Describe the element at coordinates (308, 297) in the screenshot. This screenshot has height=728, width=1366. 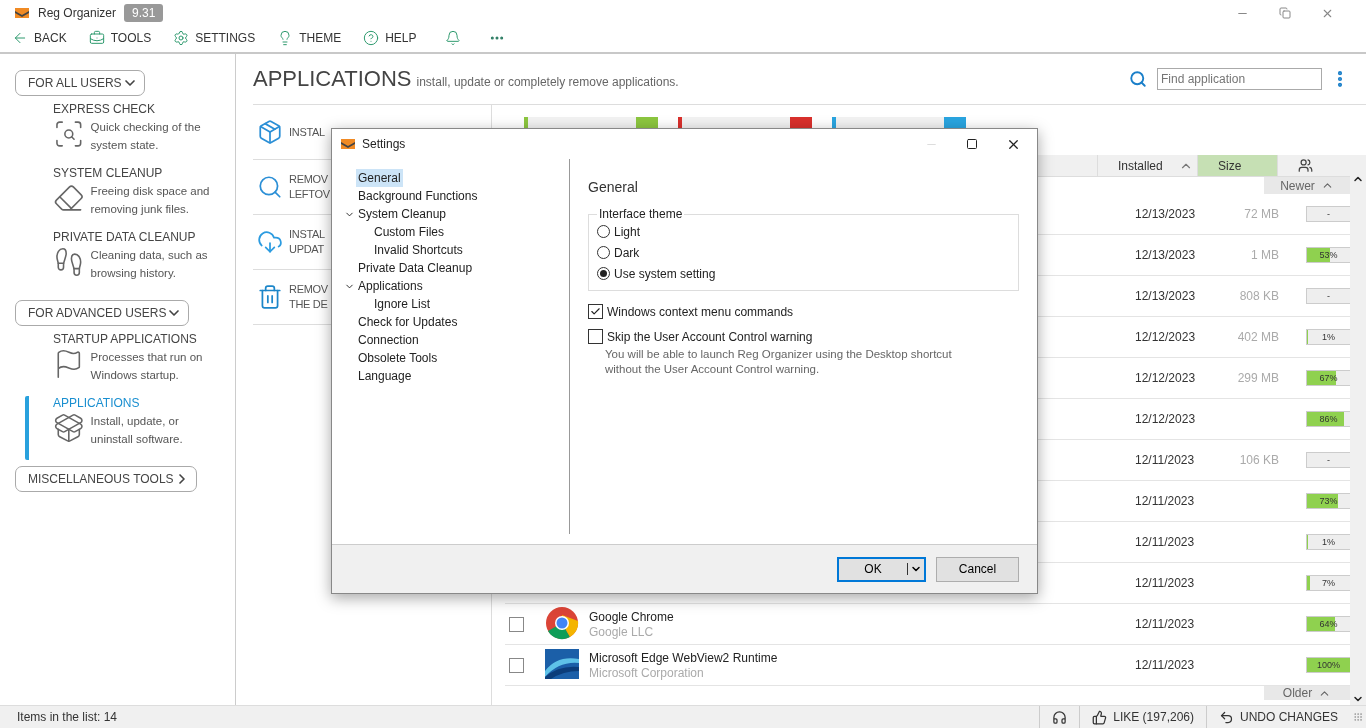
I see `action-label: REMOV THE DE` at that location.